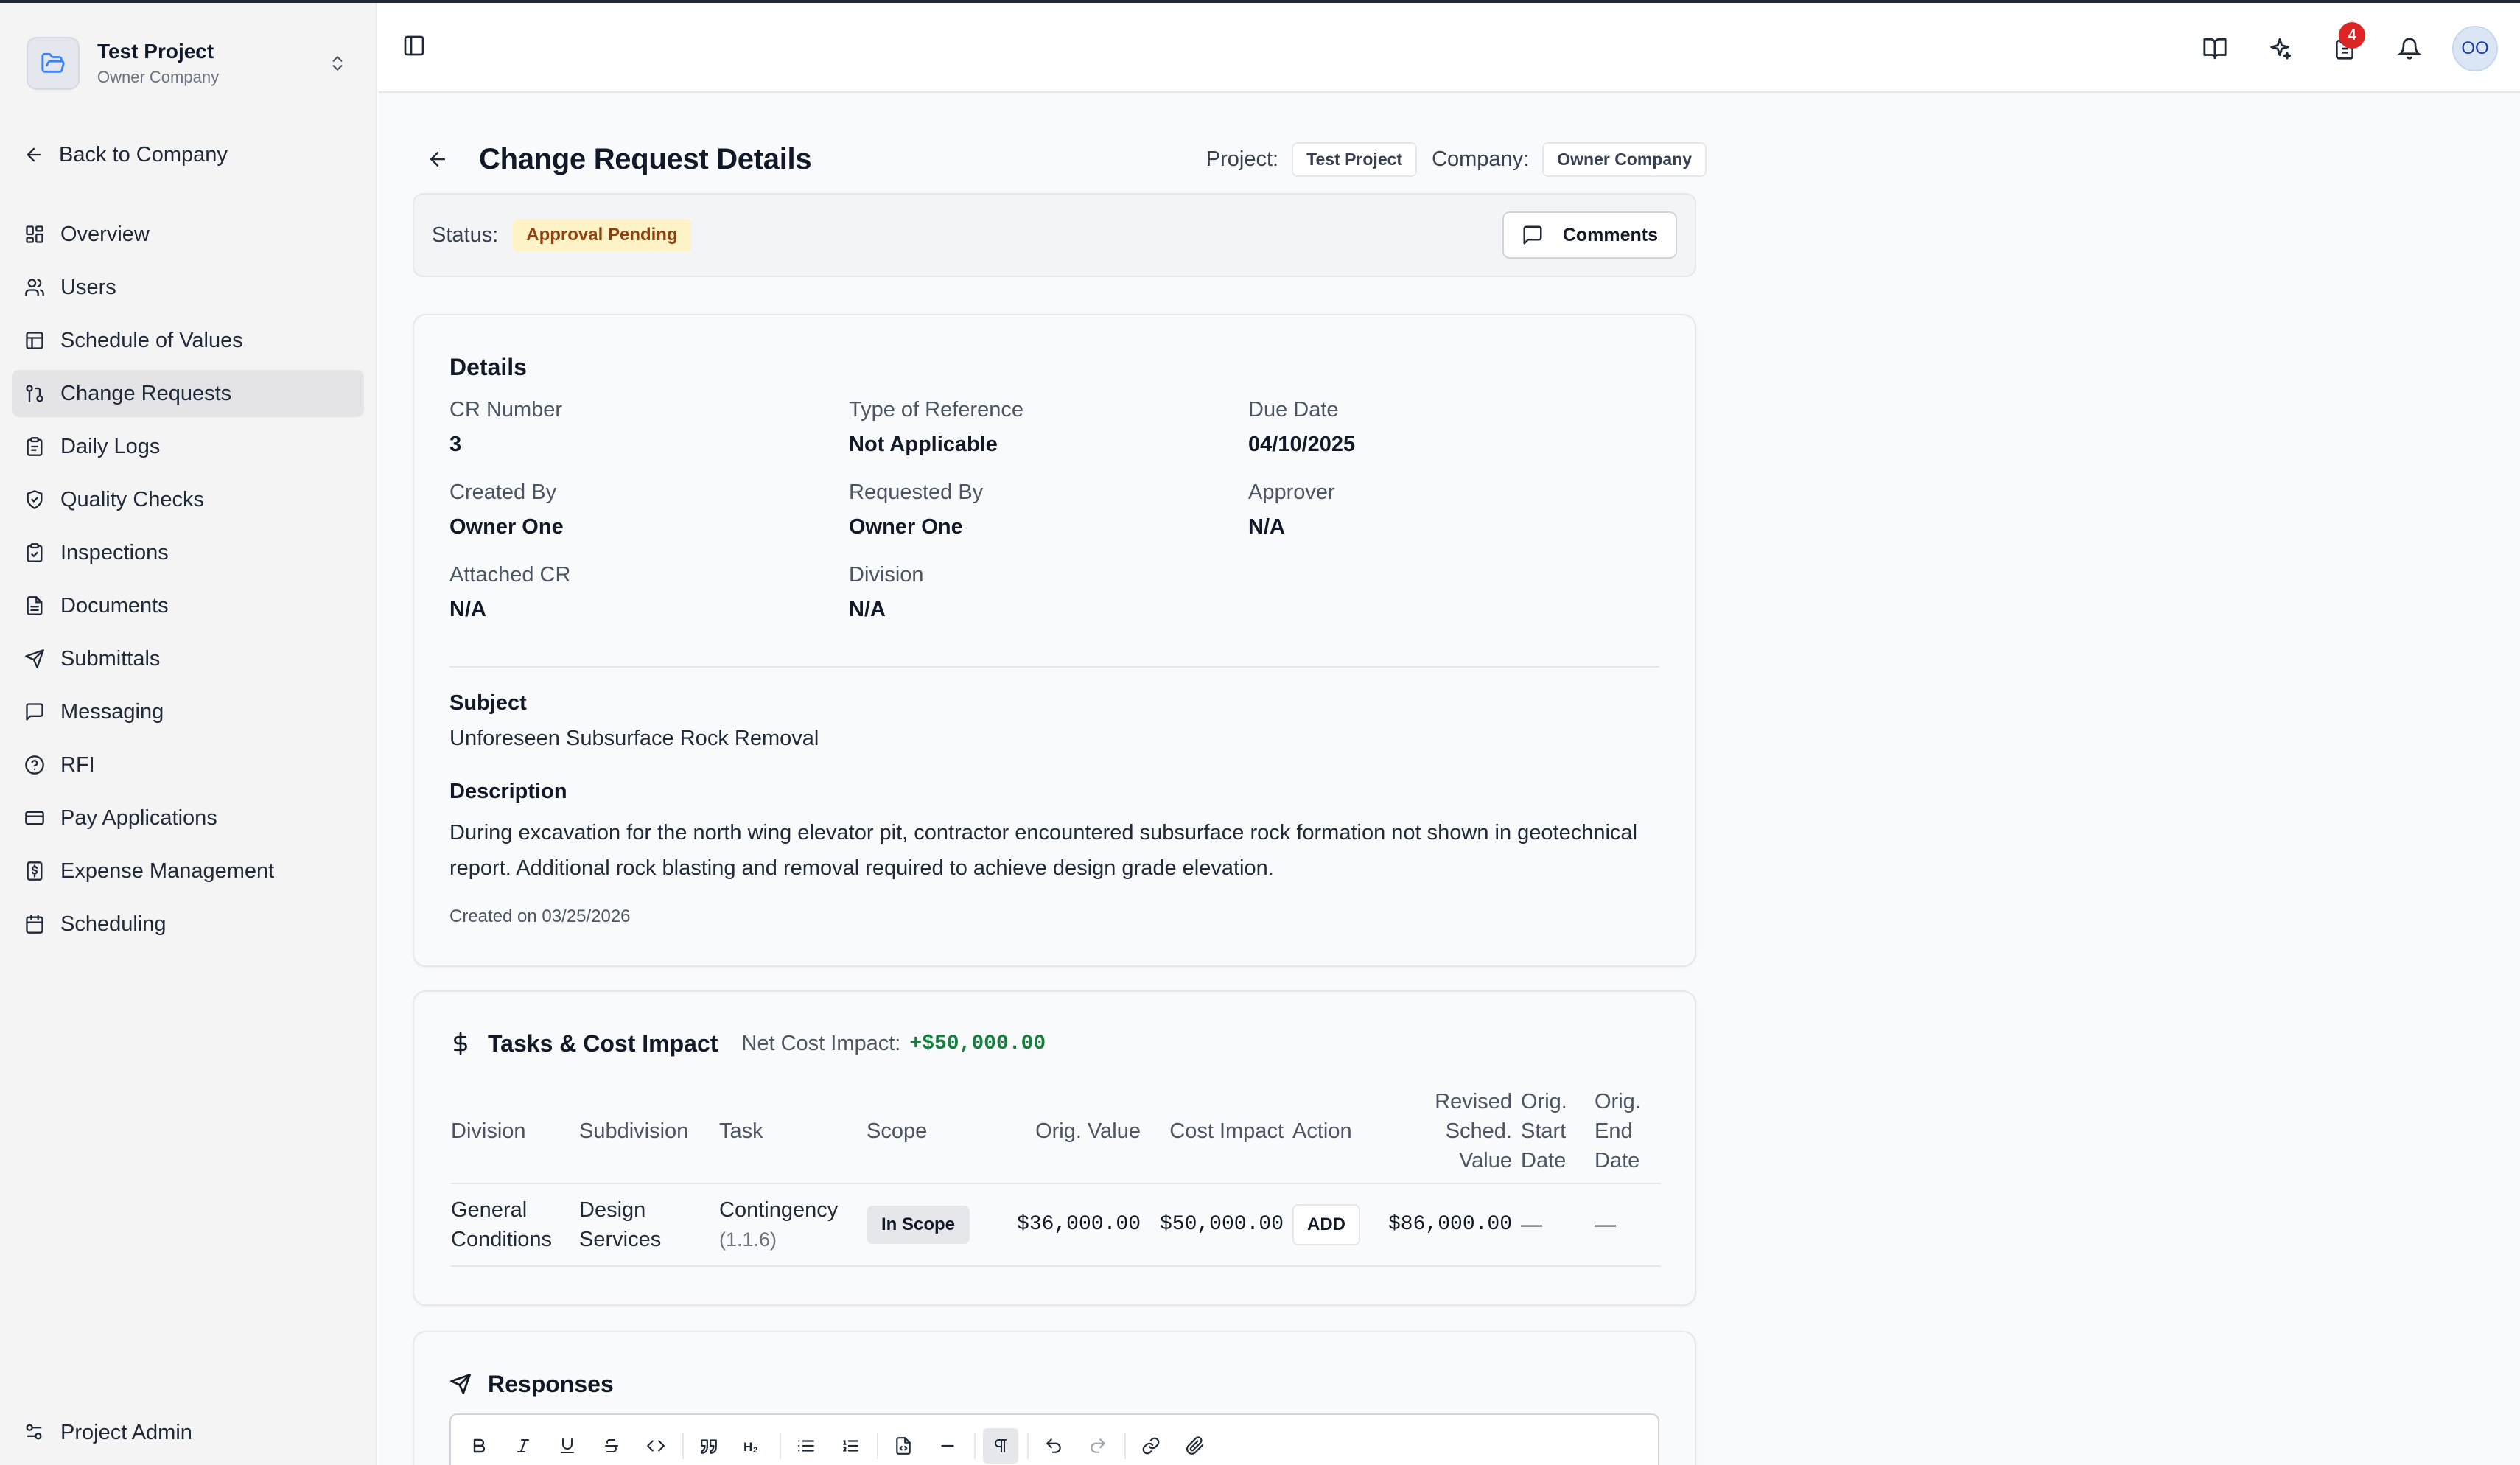  What do you see at coordinates (1054, 667) in the screenshot?
I see `details-divider` at bounding box center [1054, 667].